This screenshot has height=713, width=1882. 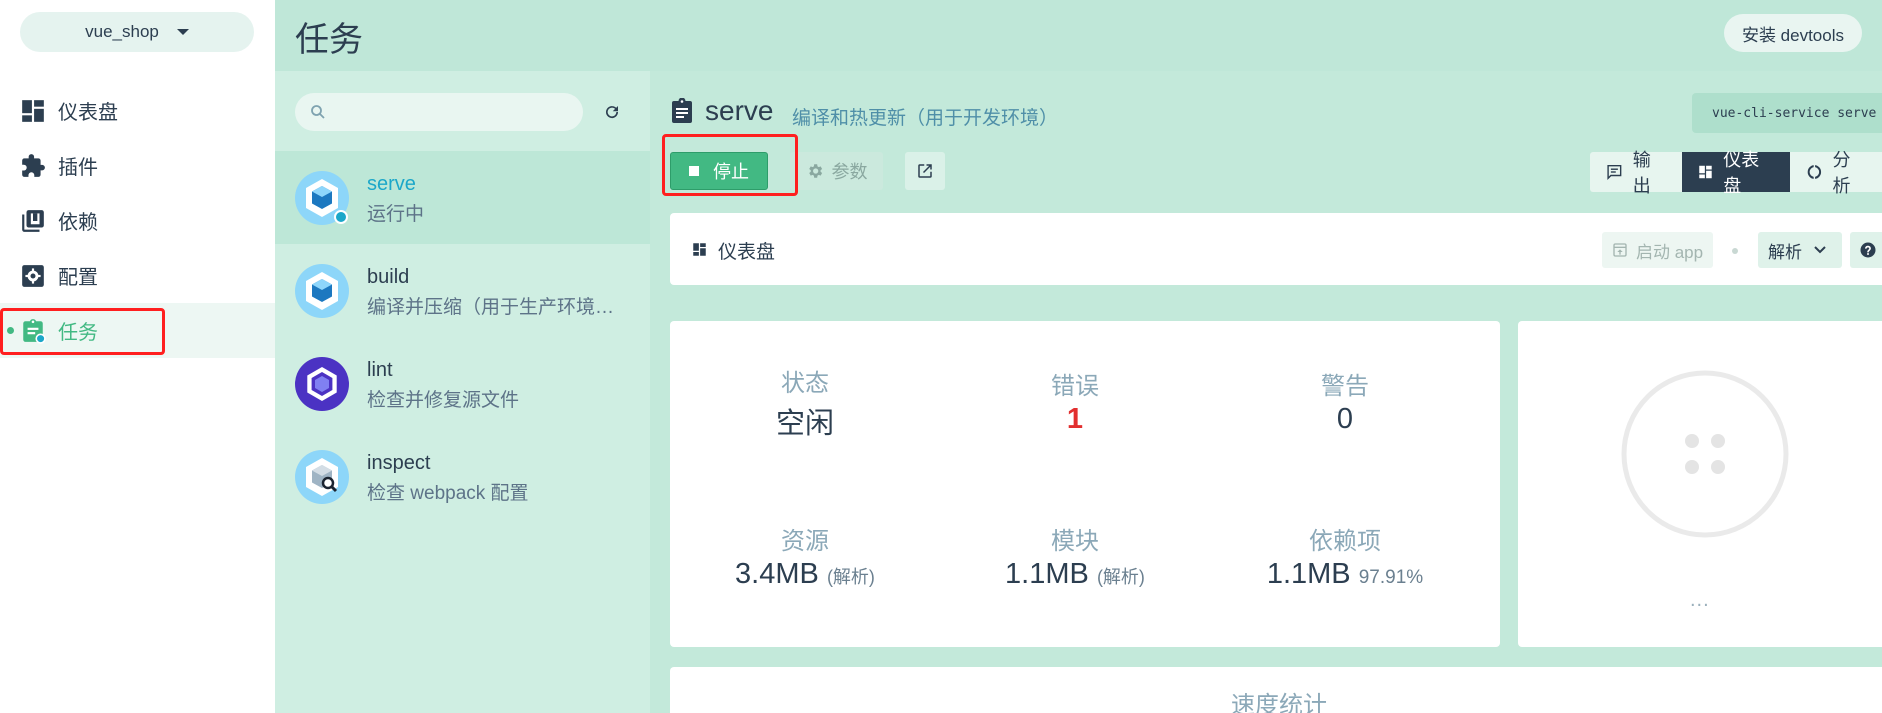 I want to click on task-subtitle: 编译和热更新（用于开发环境）, so click(x=925, y=118).